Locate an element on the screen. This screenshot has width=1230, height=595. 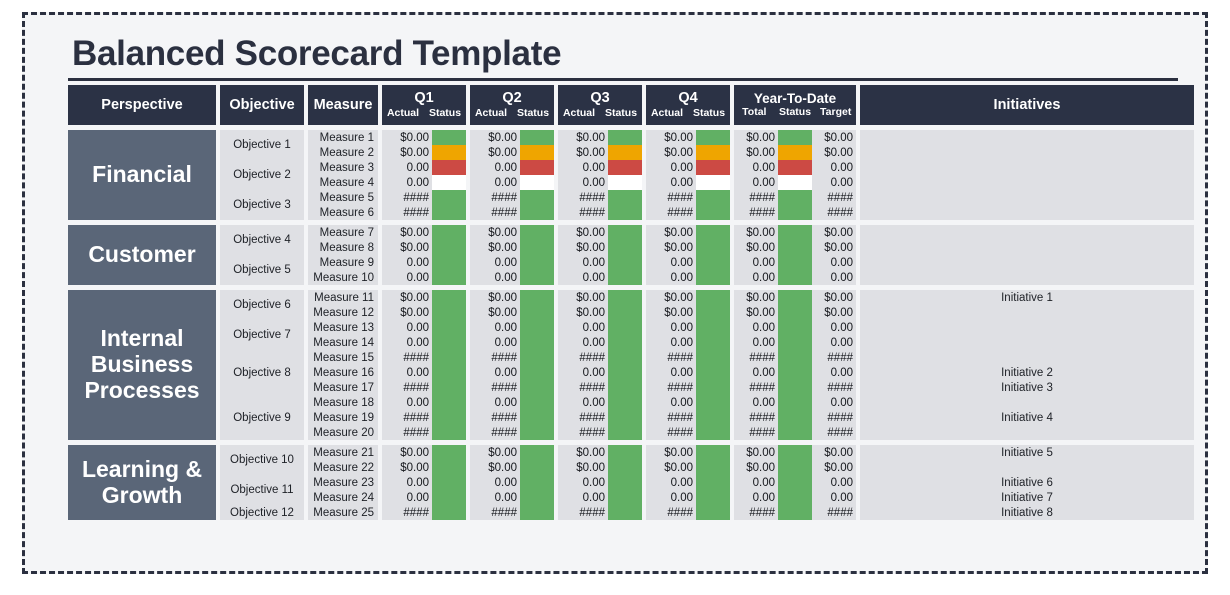
objective-cell: Objective 11 is located at coordinates (262, 490).